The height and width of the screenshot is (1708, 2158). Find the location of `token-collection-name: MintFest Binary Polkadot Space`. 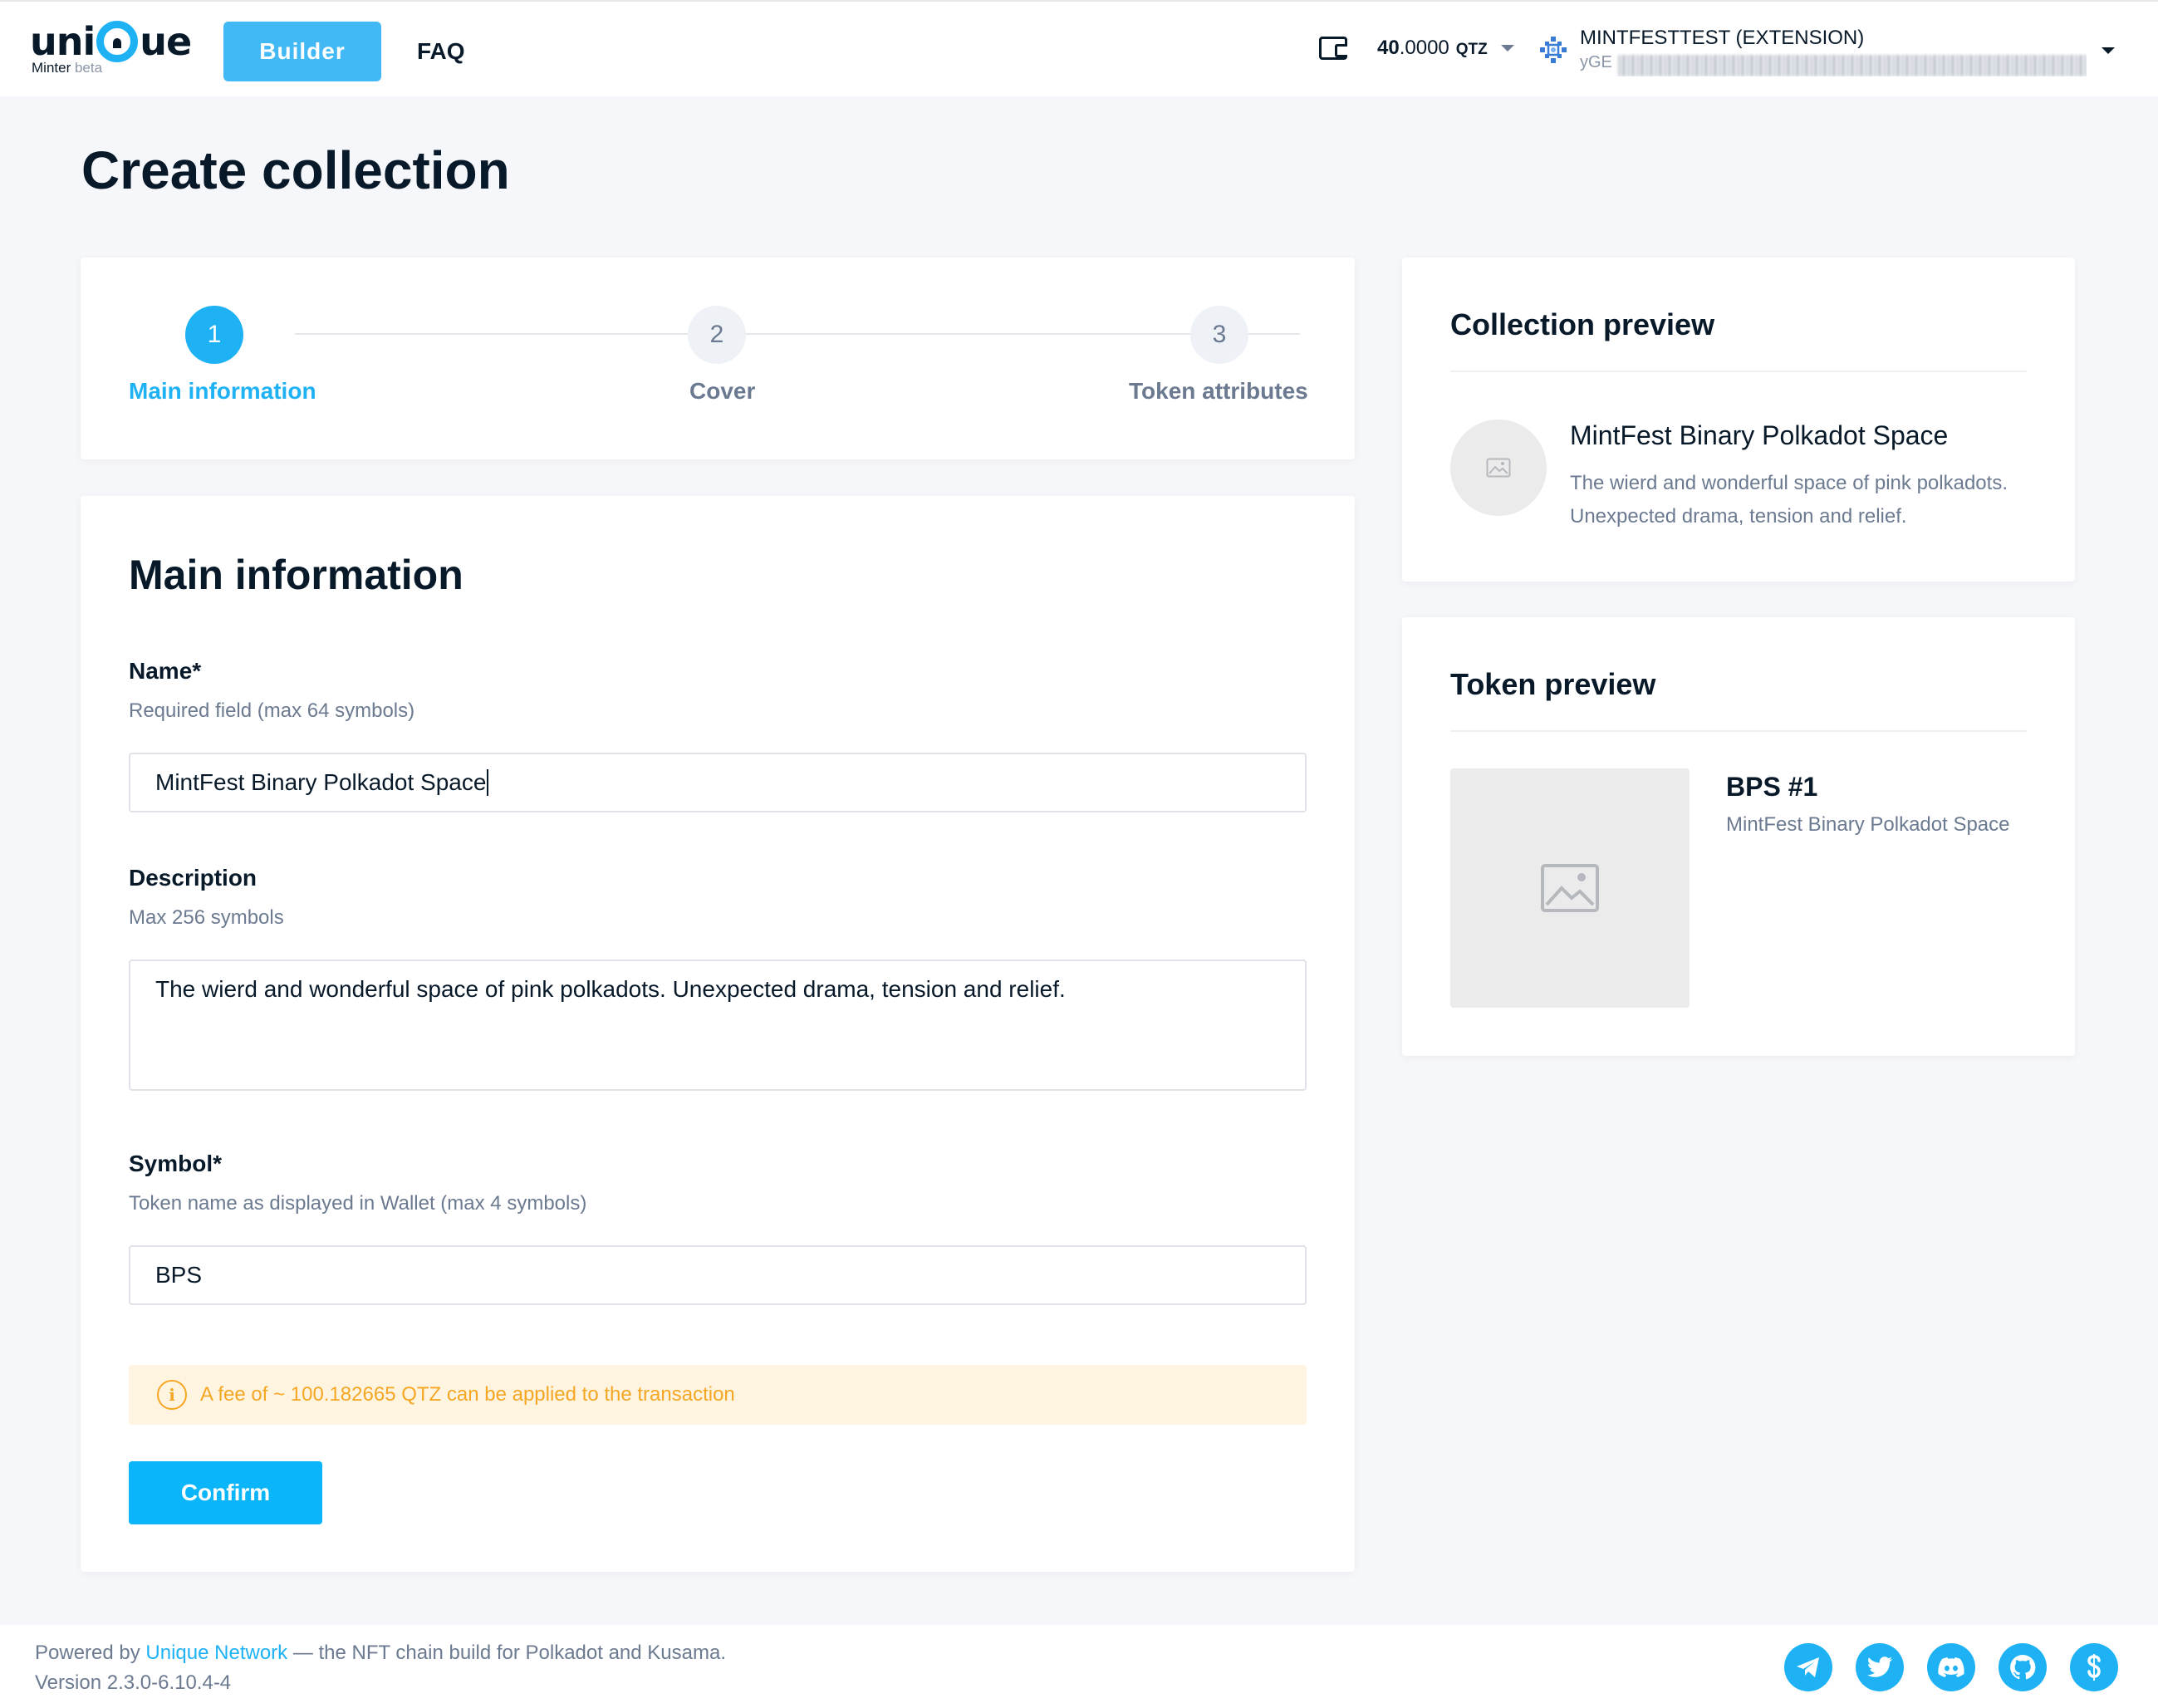

token-collection-name: MintFest Binary Polkadot Space is located at coordinates (1868, 825).